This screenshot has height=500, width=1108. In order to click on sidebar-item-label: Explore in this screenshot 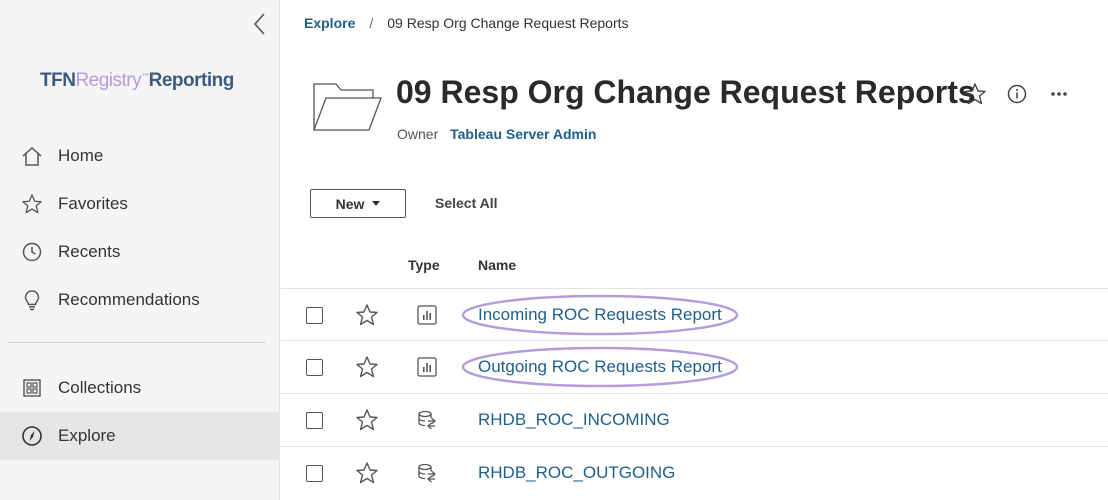, I will do `click(87, 435)`.